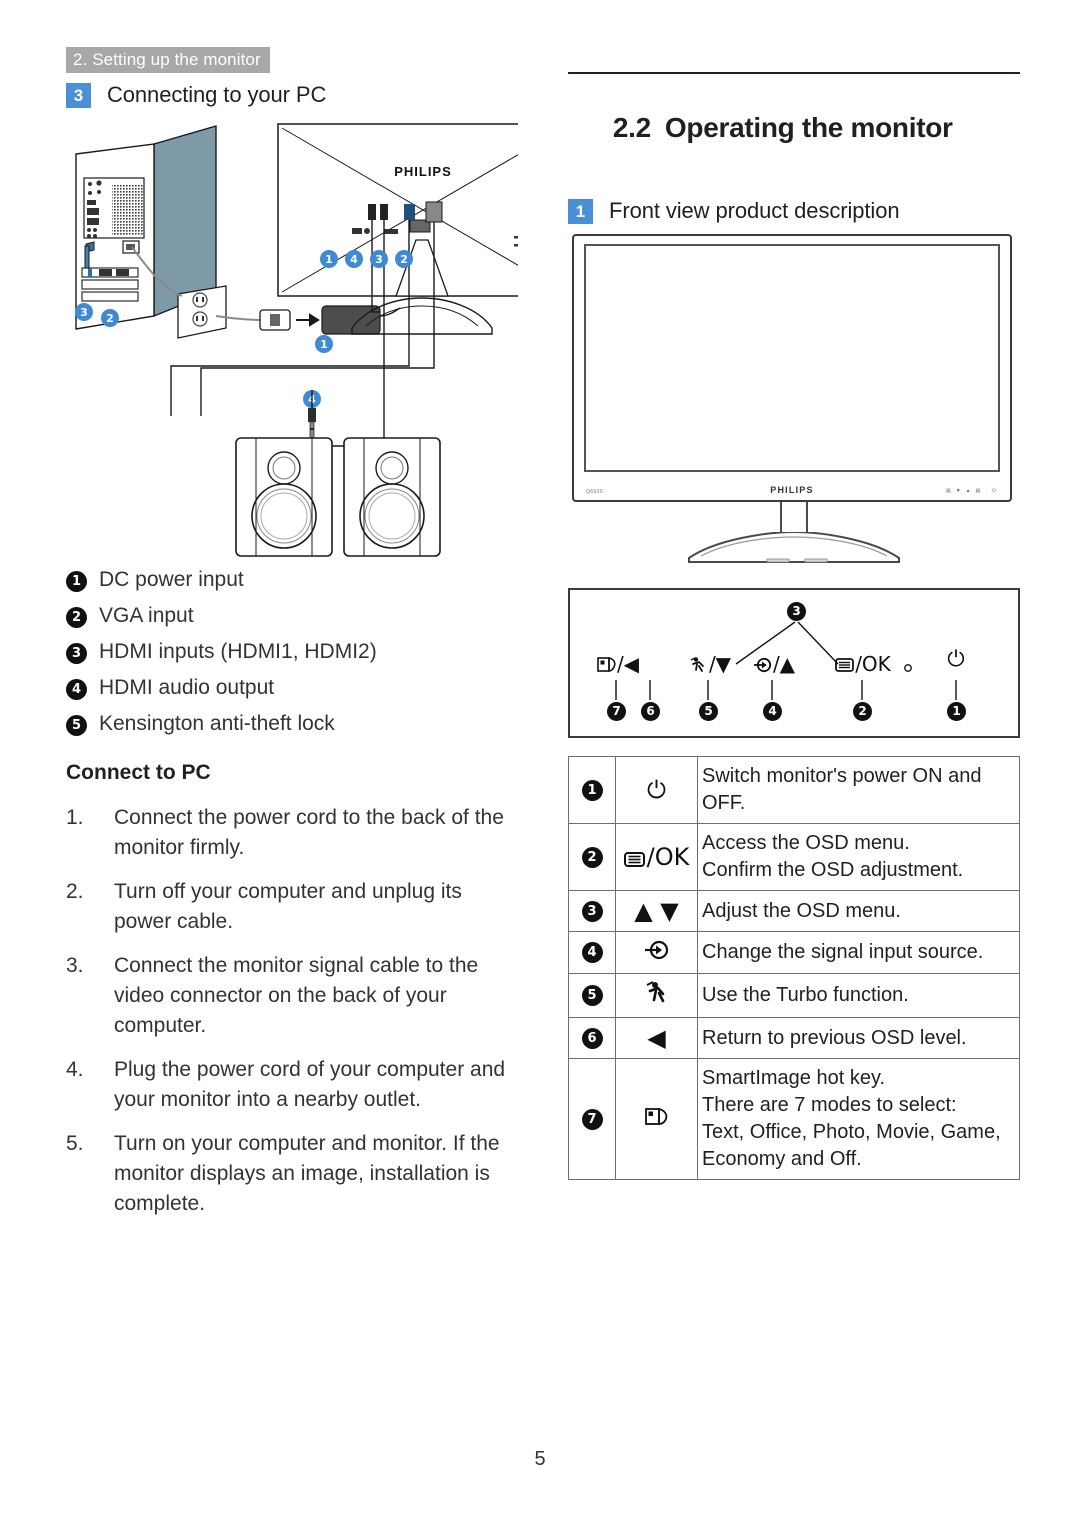 This screenshot has height=1532, width=1080. Describe the element at coordinates (958, 491) in the screenshot. I see `key-mark: ▼` at that location.